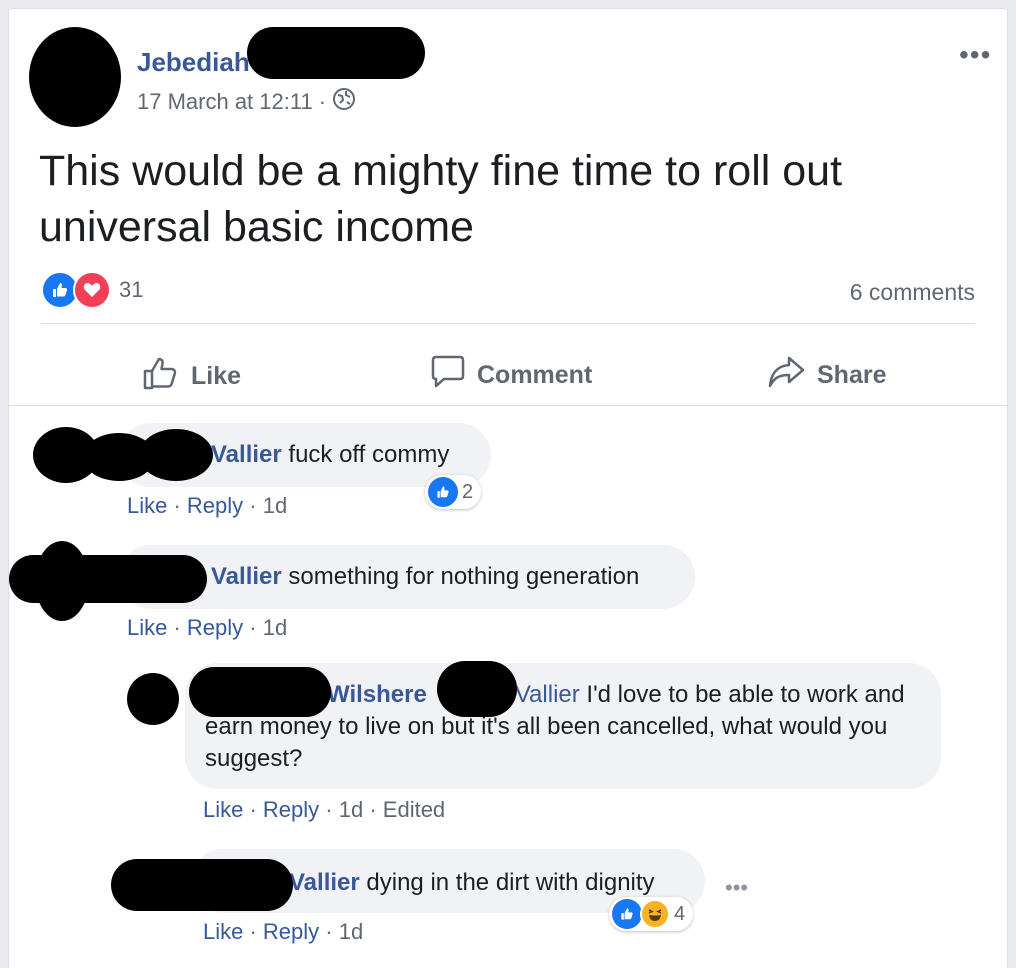 This screenshot has height=968, width=1016. Describe the element at coordinates (507, 882) in the screenshot. I see `reply-text: dying in the dirt with dignity` at that location.